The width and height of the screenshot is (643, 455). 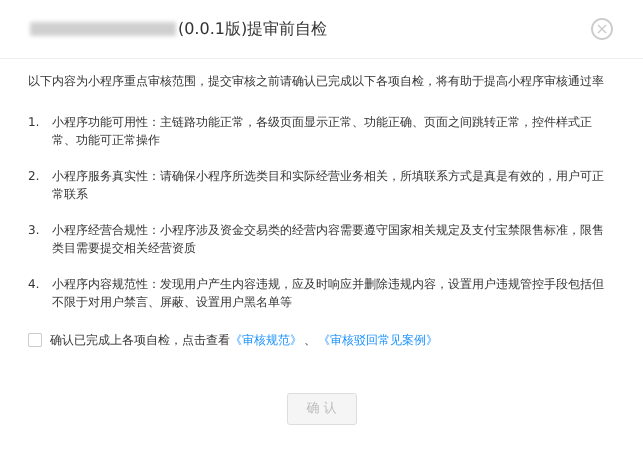 What do you see at coordinates (35, 340) in the screenshot?
I see `confirm-checkbox` at bounding box center [35, 340].